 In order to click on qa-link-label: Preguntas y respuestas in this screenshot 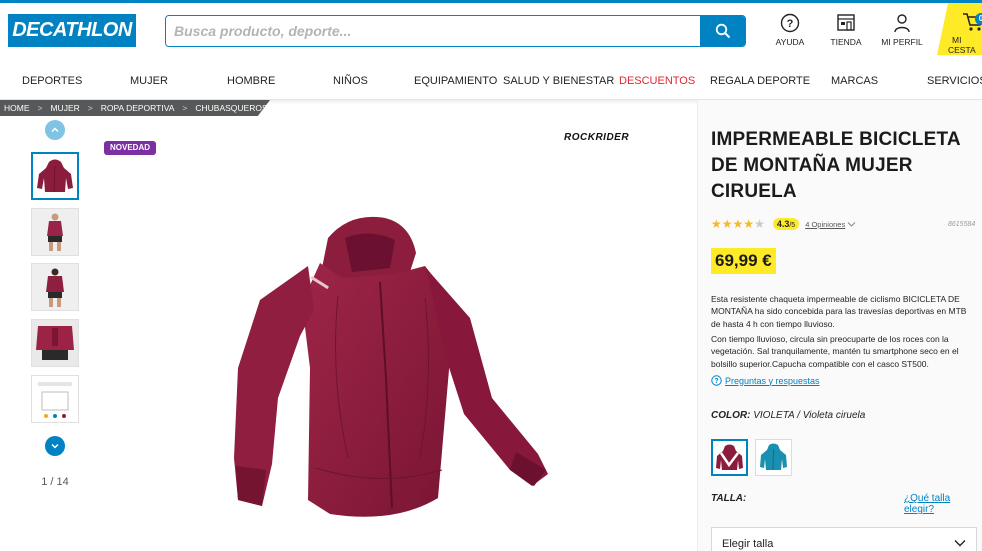, I will do `click(772, 380)`.